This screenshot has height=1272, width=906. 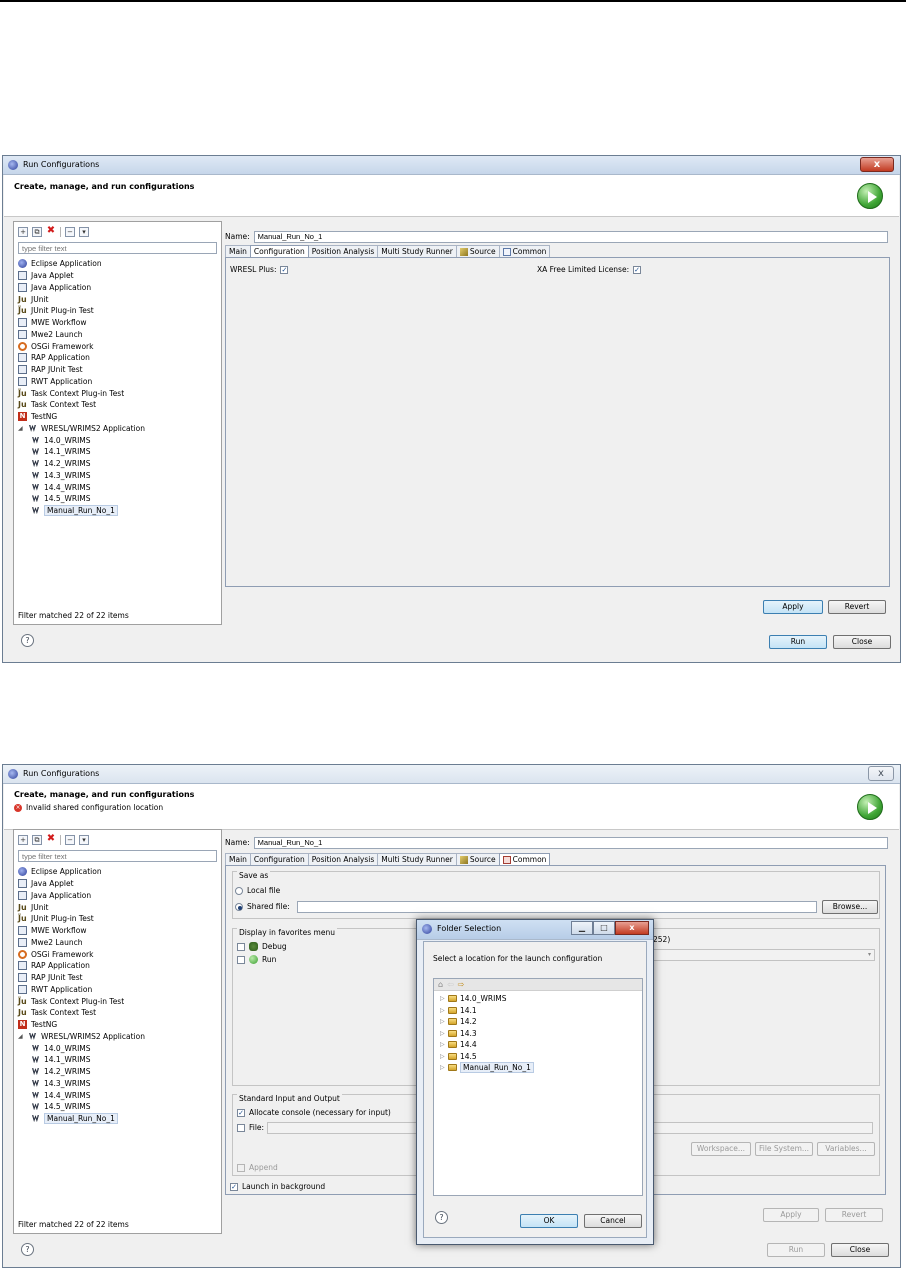 What do you see at coordinates (764, 955) in the screenshot?
I see `encoding-select: ▾` at bounding box center [764, 955].